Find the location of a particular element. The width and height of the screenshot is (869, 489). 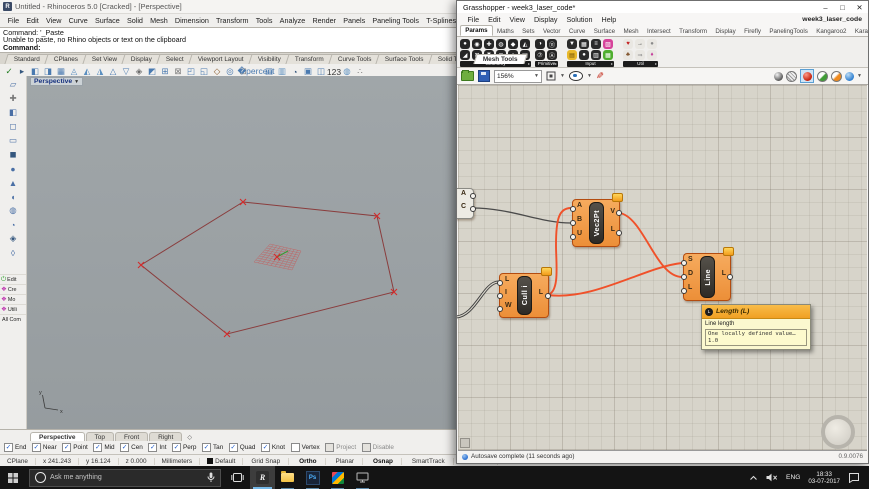

component-name-capsule: Vec2Pt is located at coordinates (596, 223).